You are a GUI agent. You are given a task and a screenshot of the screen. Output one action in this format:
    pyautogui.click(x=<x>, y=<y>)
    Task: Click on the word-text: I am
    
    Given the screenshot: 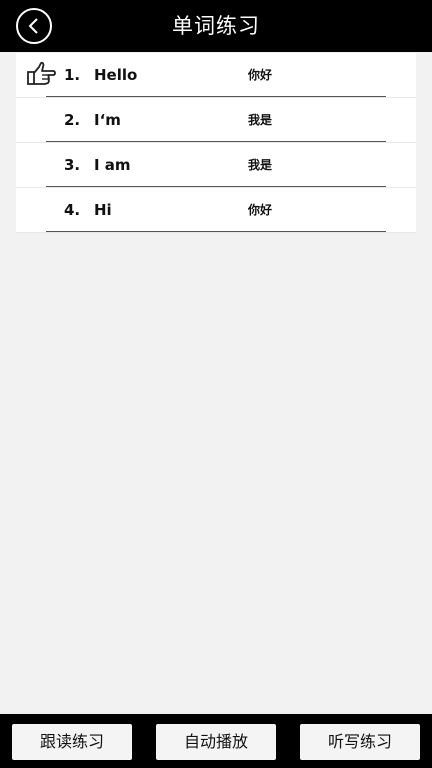 What is the action you would take?
    pyautogui.click(x=112, y=165)
    